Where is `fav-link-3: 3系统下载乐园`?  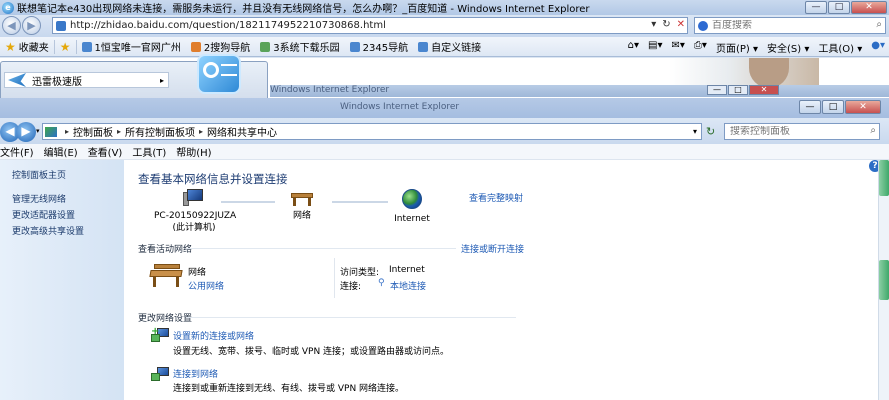
fav-link-3: 3系统下载乐园 is located at coordinates (300, 46).